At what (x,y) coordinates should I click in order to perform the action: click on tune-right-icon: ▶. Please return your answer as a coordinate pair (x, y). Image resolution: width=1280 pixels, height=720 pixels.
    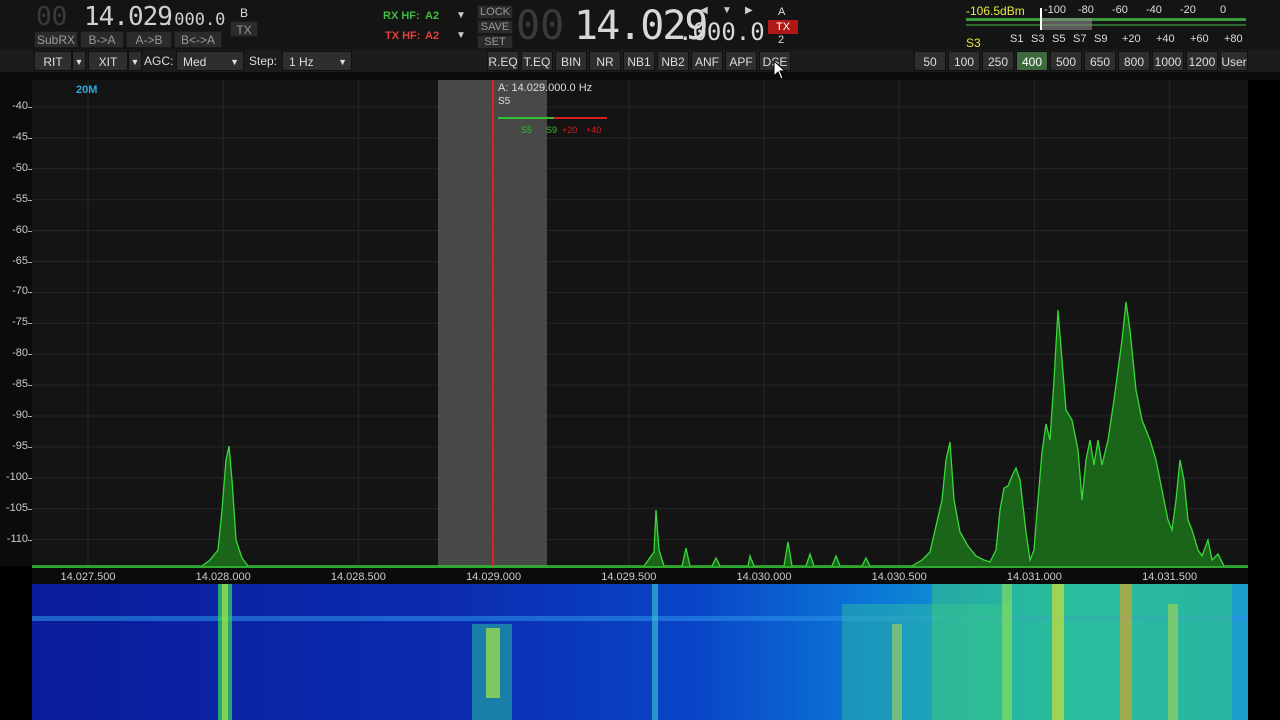
    Looking at the image, I should click on (749, 10).